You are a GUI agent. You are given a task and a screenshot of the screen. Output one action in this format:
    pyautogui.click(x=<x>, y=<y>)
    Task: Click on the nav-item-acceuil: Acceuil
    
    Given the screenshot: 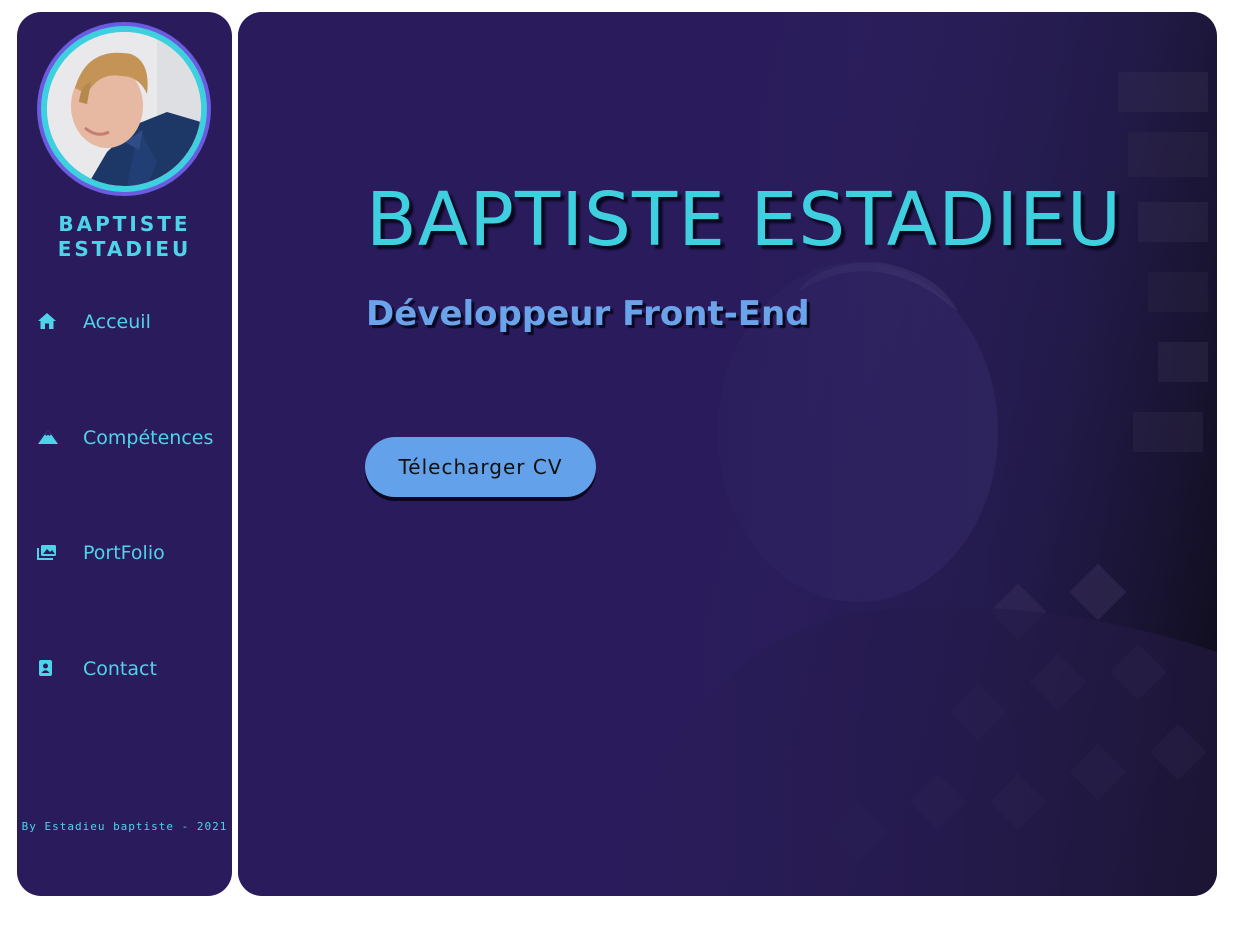 What is the action you would take?
    pyautogui.click(x=134, y=325)
    